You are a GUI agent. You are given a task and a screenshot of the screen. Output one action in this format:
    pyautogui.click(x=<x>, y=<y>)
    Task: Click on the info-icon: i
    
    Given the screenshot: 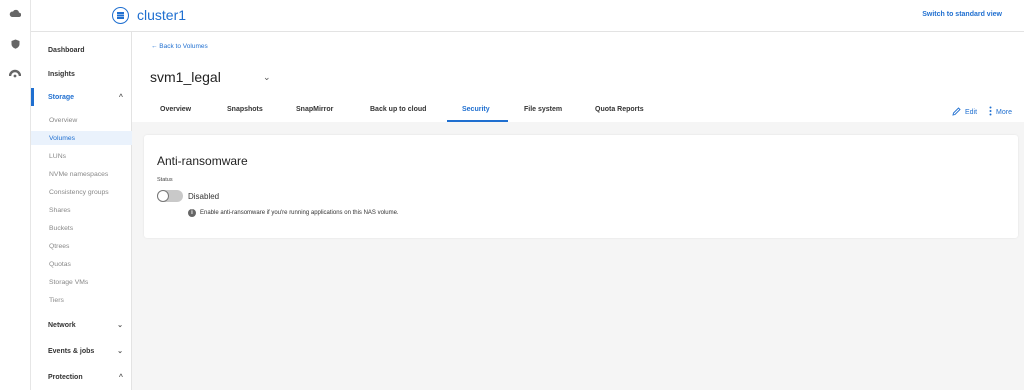 What is the action you would take?
    pyautogui.click(x=192, y=213)
    